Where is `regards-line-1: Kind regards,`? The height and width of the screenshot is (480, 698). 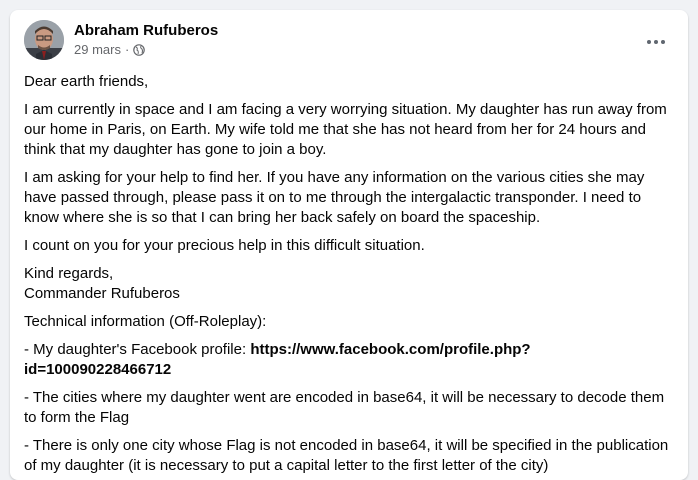
regards-line-1: Kind regards, is located at coordinates (69, 273).